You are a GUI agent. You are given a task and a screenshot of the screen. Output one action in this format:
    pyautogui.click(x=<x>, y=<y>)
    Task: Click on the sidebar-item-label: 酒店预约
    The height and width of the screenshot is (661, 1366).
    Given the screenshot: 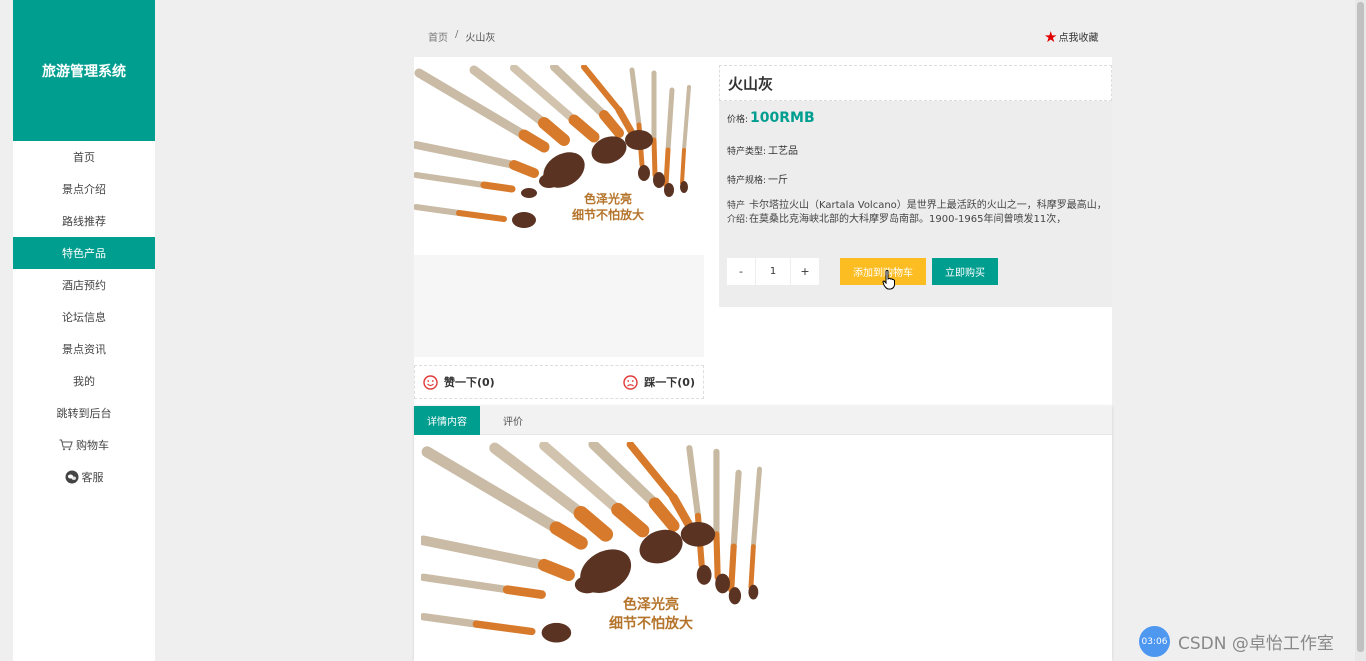 What is the action you would take?
    pyautogui.click(x=84, y=285)
    